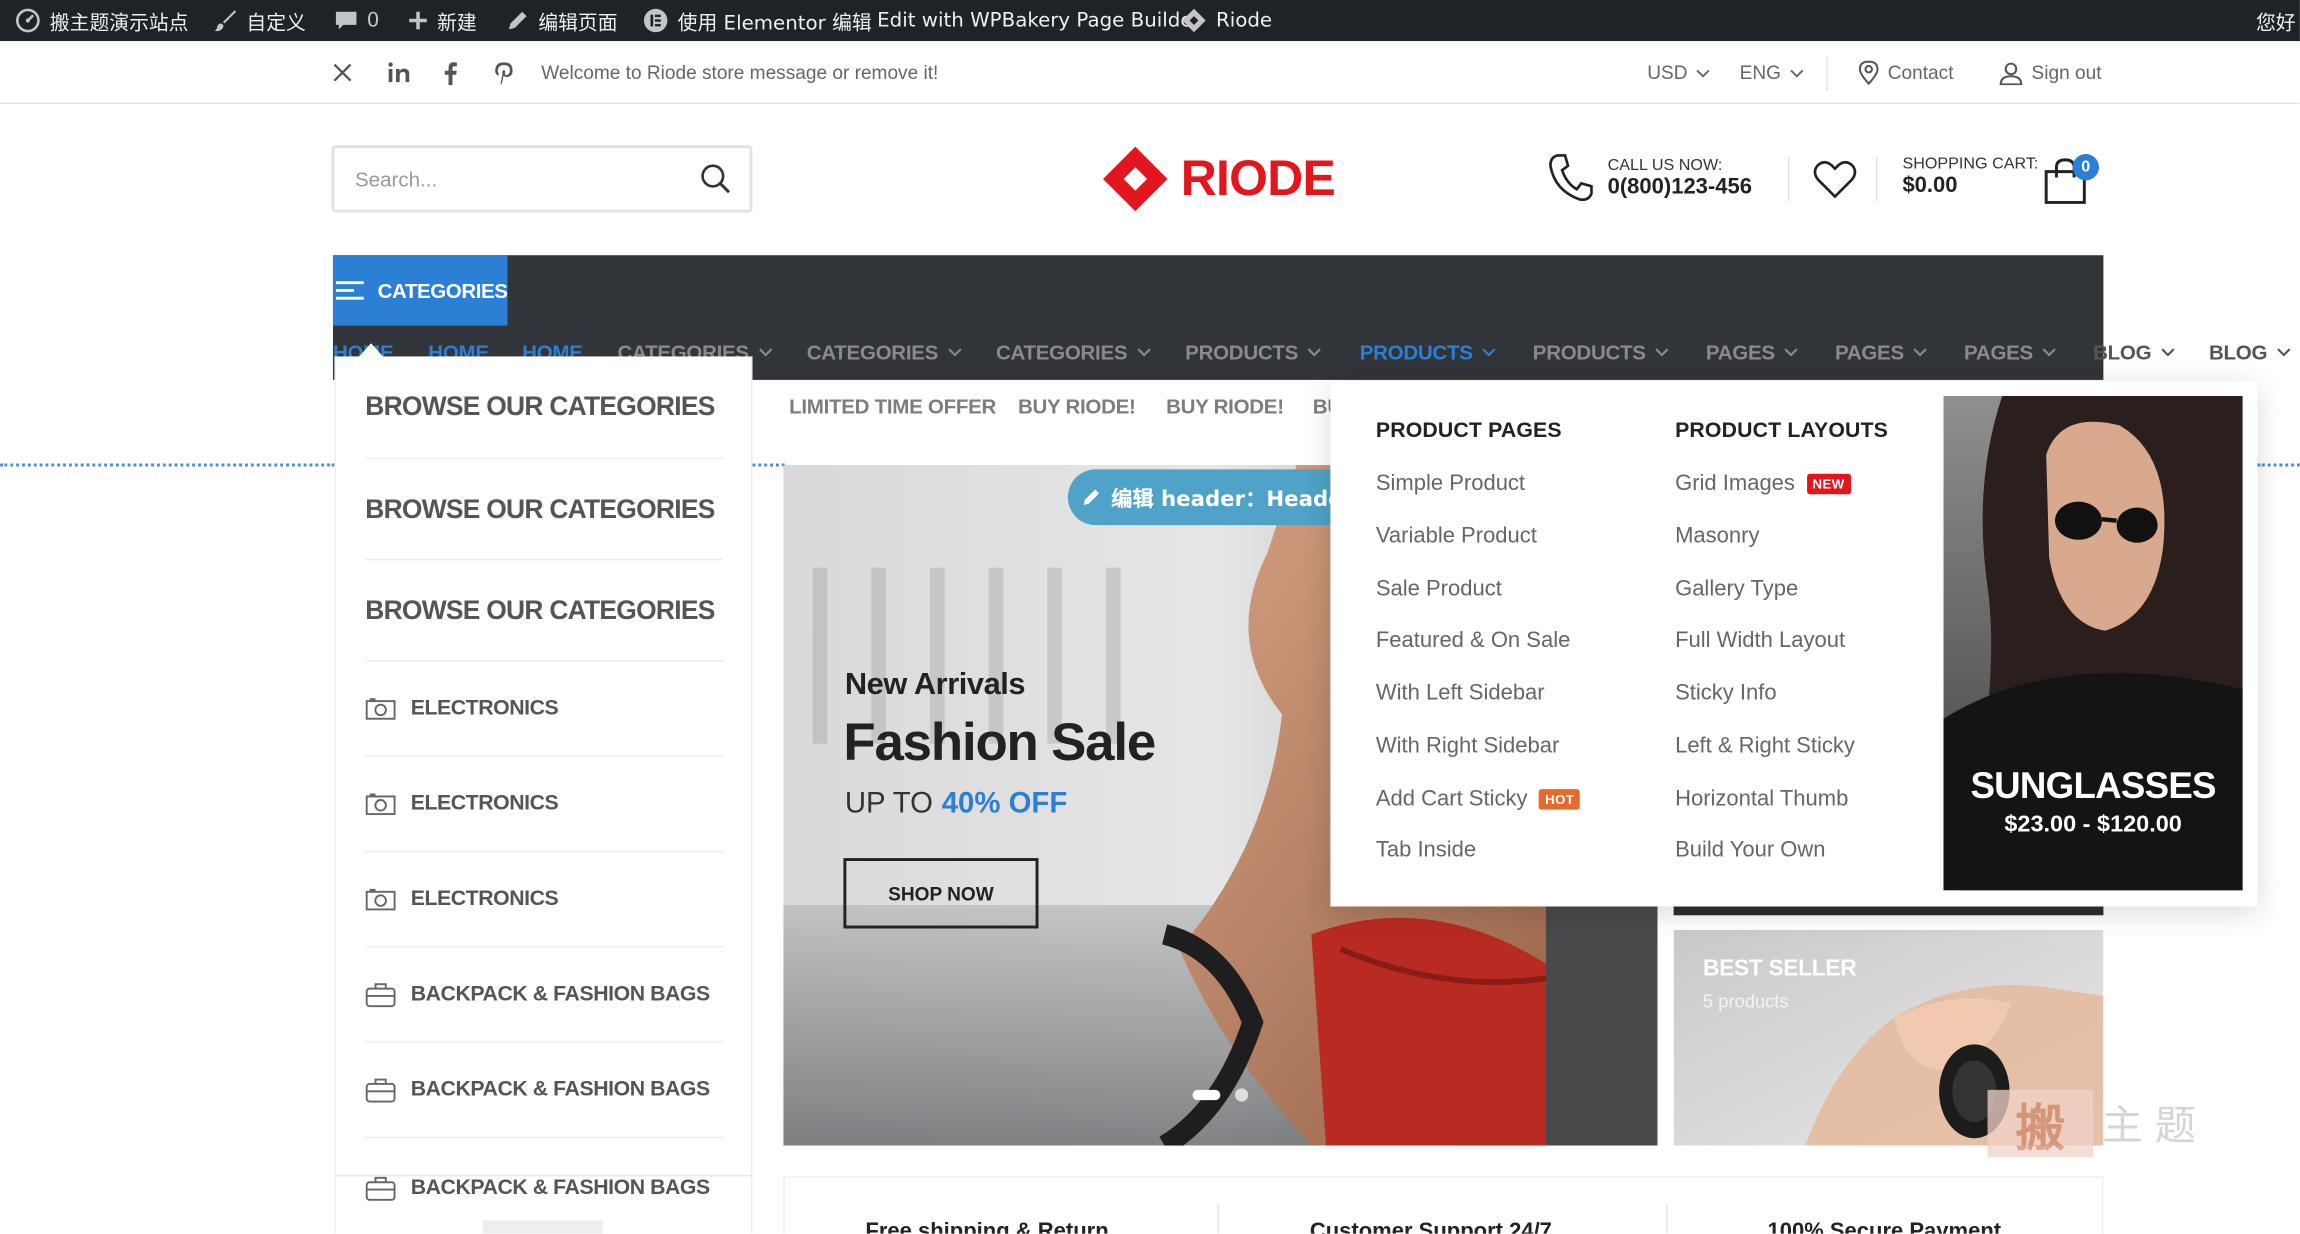 Image resolution: width=2300 pixels, height=1234 pixels. I want to click on nav-products-1: PRODUCTS, so click(1253, 352).